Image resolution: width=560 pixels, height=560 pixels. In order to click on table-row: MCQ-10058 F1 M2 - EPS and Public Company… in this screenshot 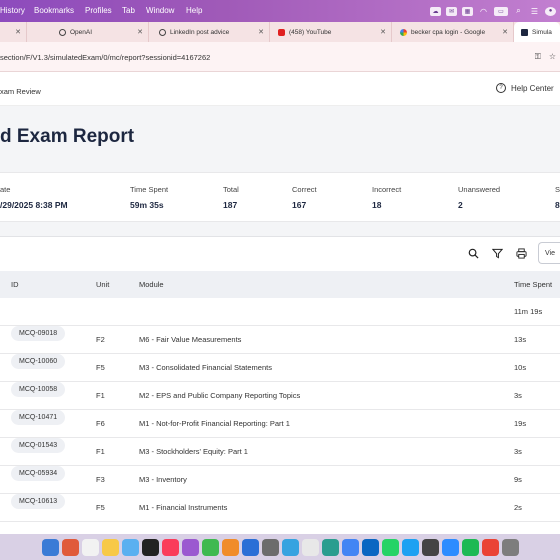, I will do `click(280, 396)`.